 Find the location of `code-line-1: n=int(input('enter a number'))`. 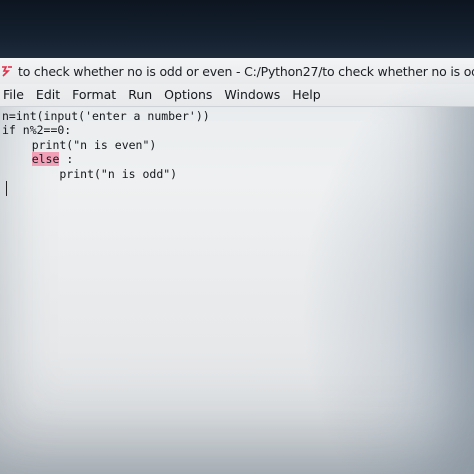

code-line-1: n=int(input('enter a number')) is located at coordinates (106, 116).